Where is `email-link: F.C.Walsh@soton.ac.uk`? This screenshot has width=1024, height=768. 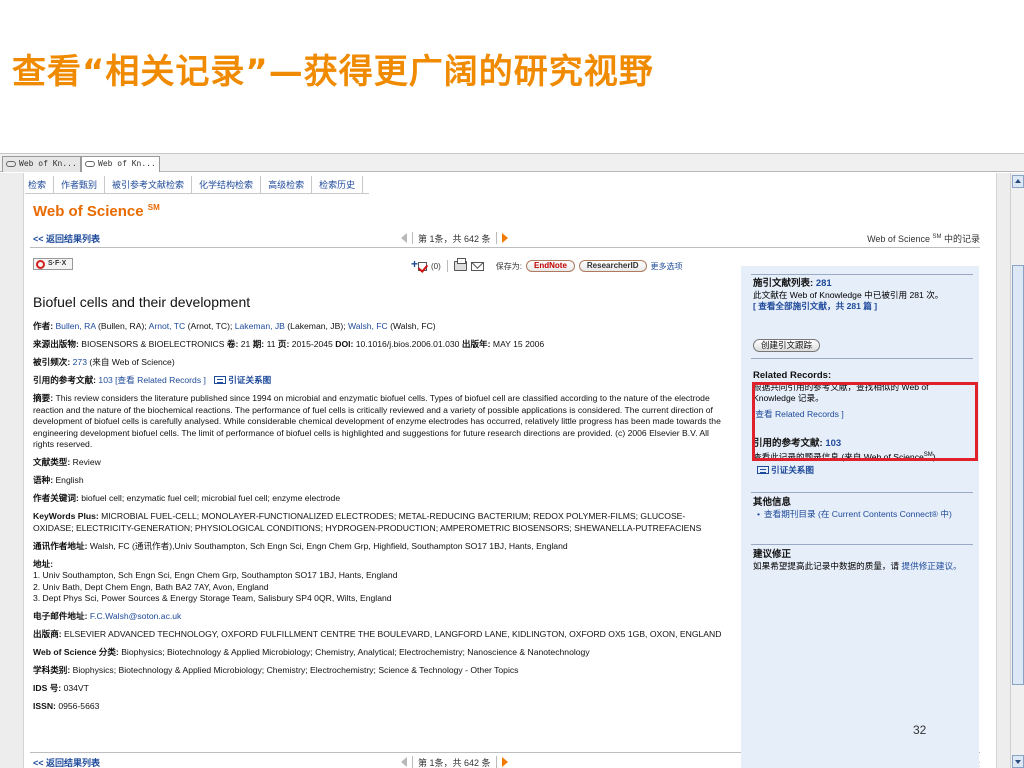
email-link: F.C.Walsh@soton.ac.uk is located at coordinates (136, 616).